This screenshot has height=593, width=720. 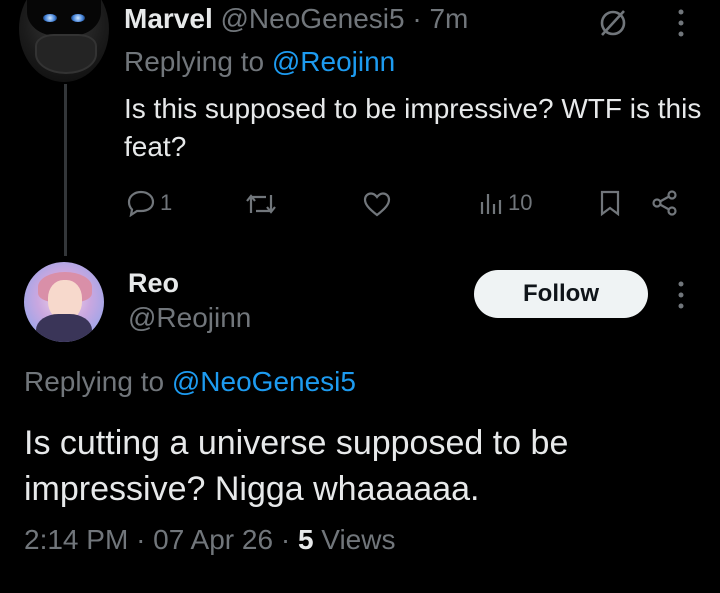 I want to click on follow-button: Follow, so click(x=561, y=294).